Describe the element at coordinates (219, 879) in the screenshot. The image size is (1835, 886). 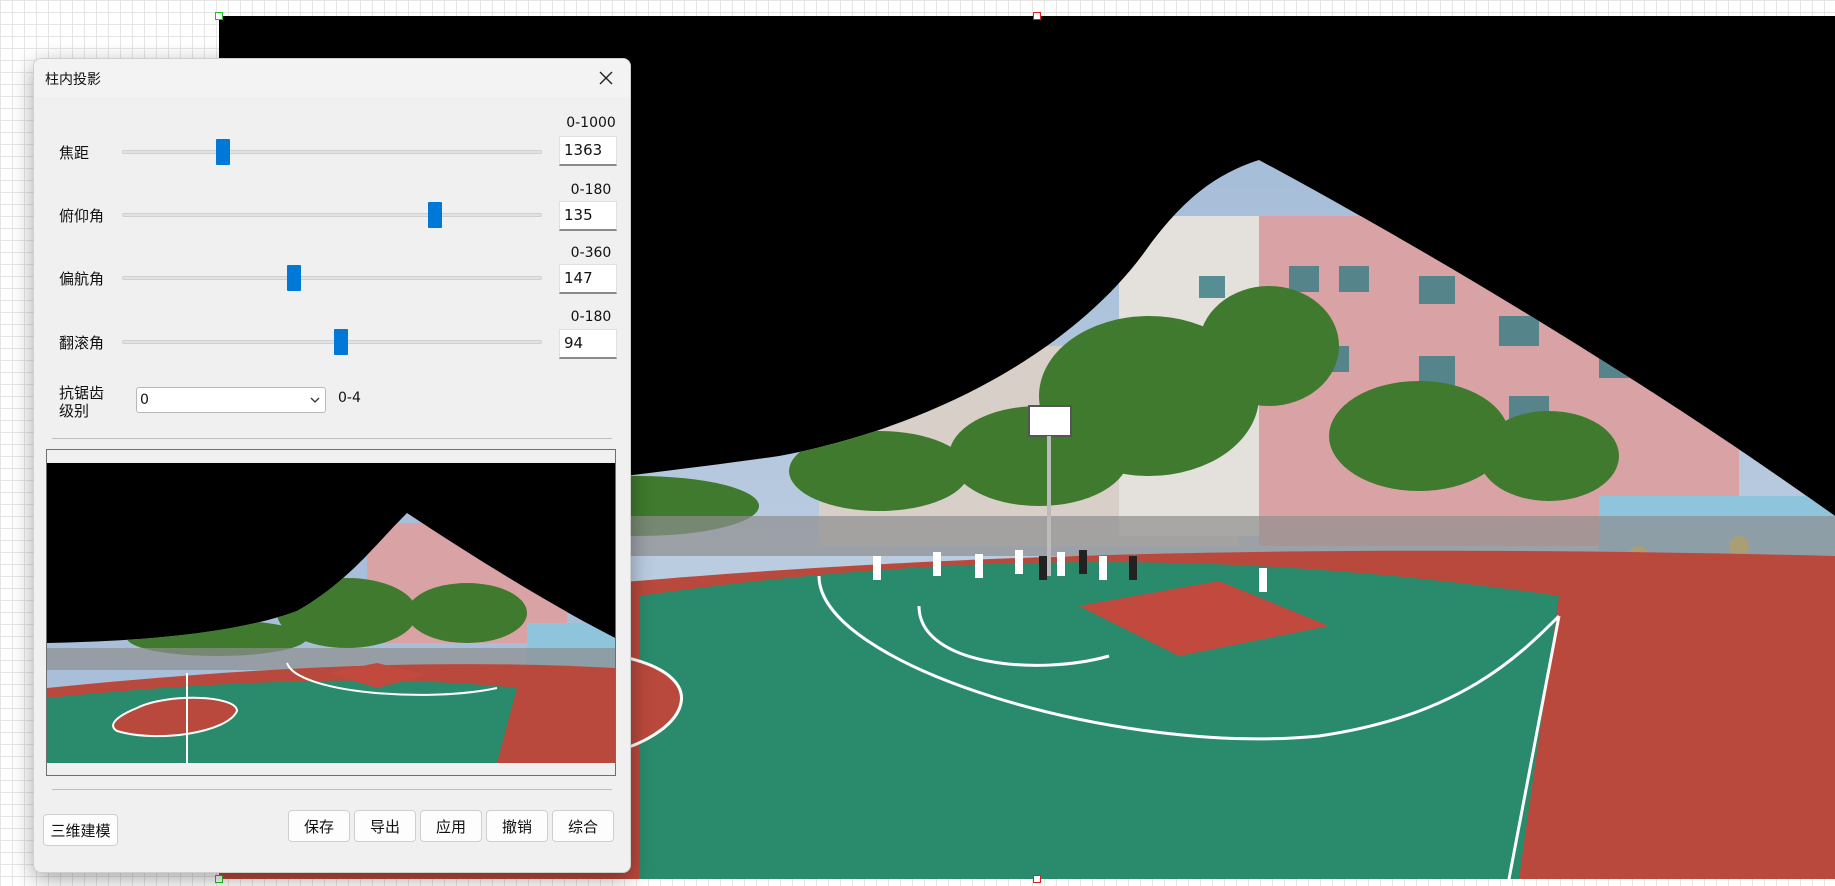
I see `resize-handle-bottom-left` at that location.